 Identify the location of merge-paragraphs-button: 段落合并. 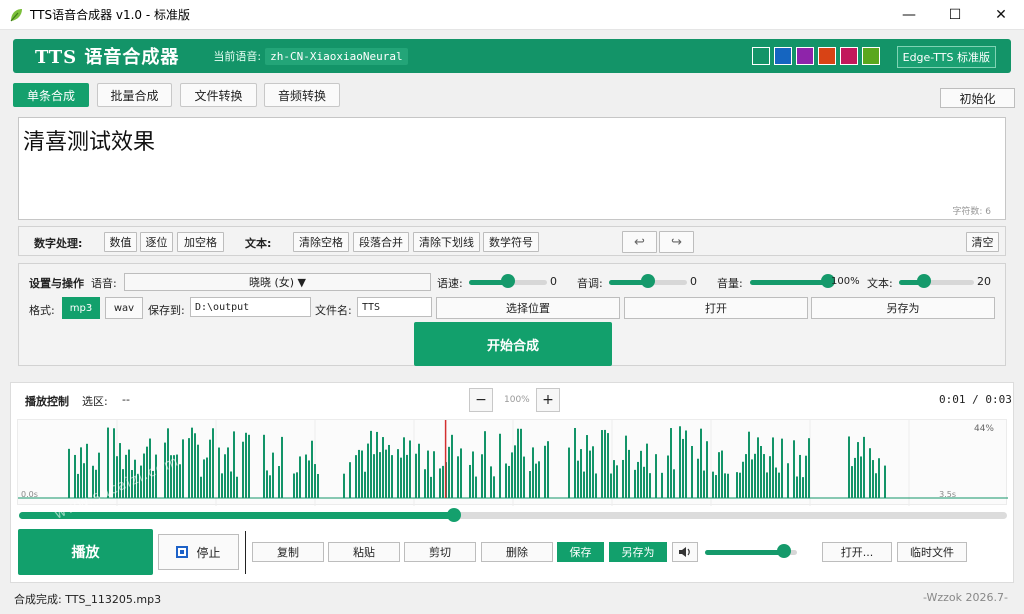
(381, 242).